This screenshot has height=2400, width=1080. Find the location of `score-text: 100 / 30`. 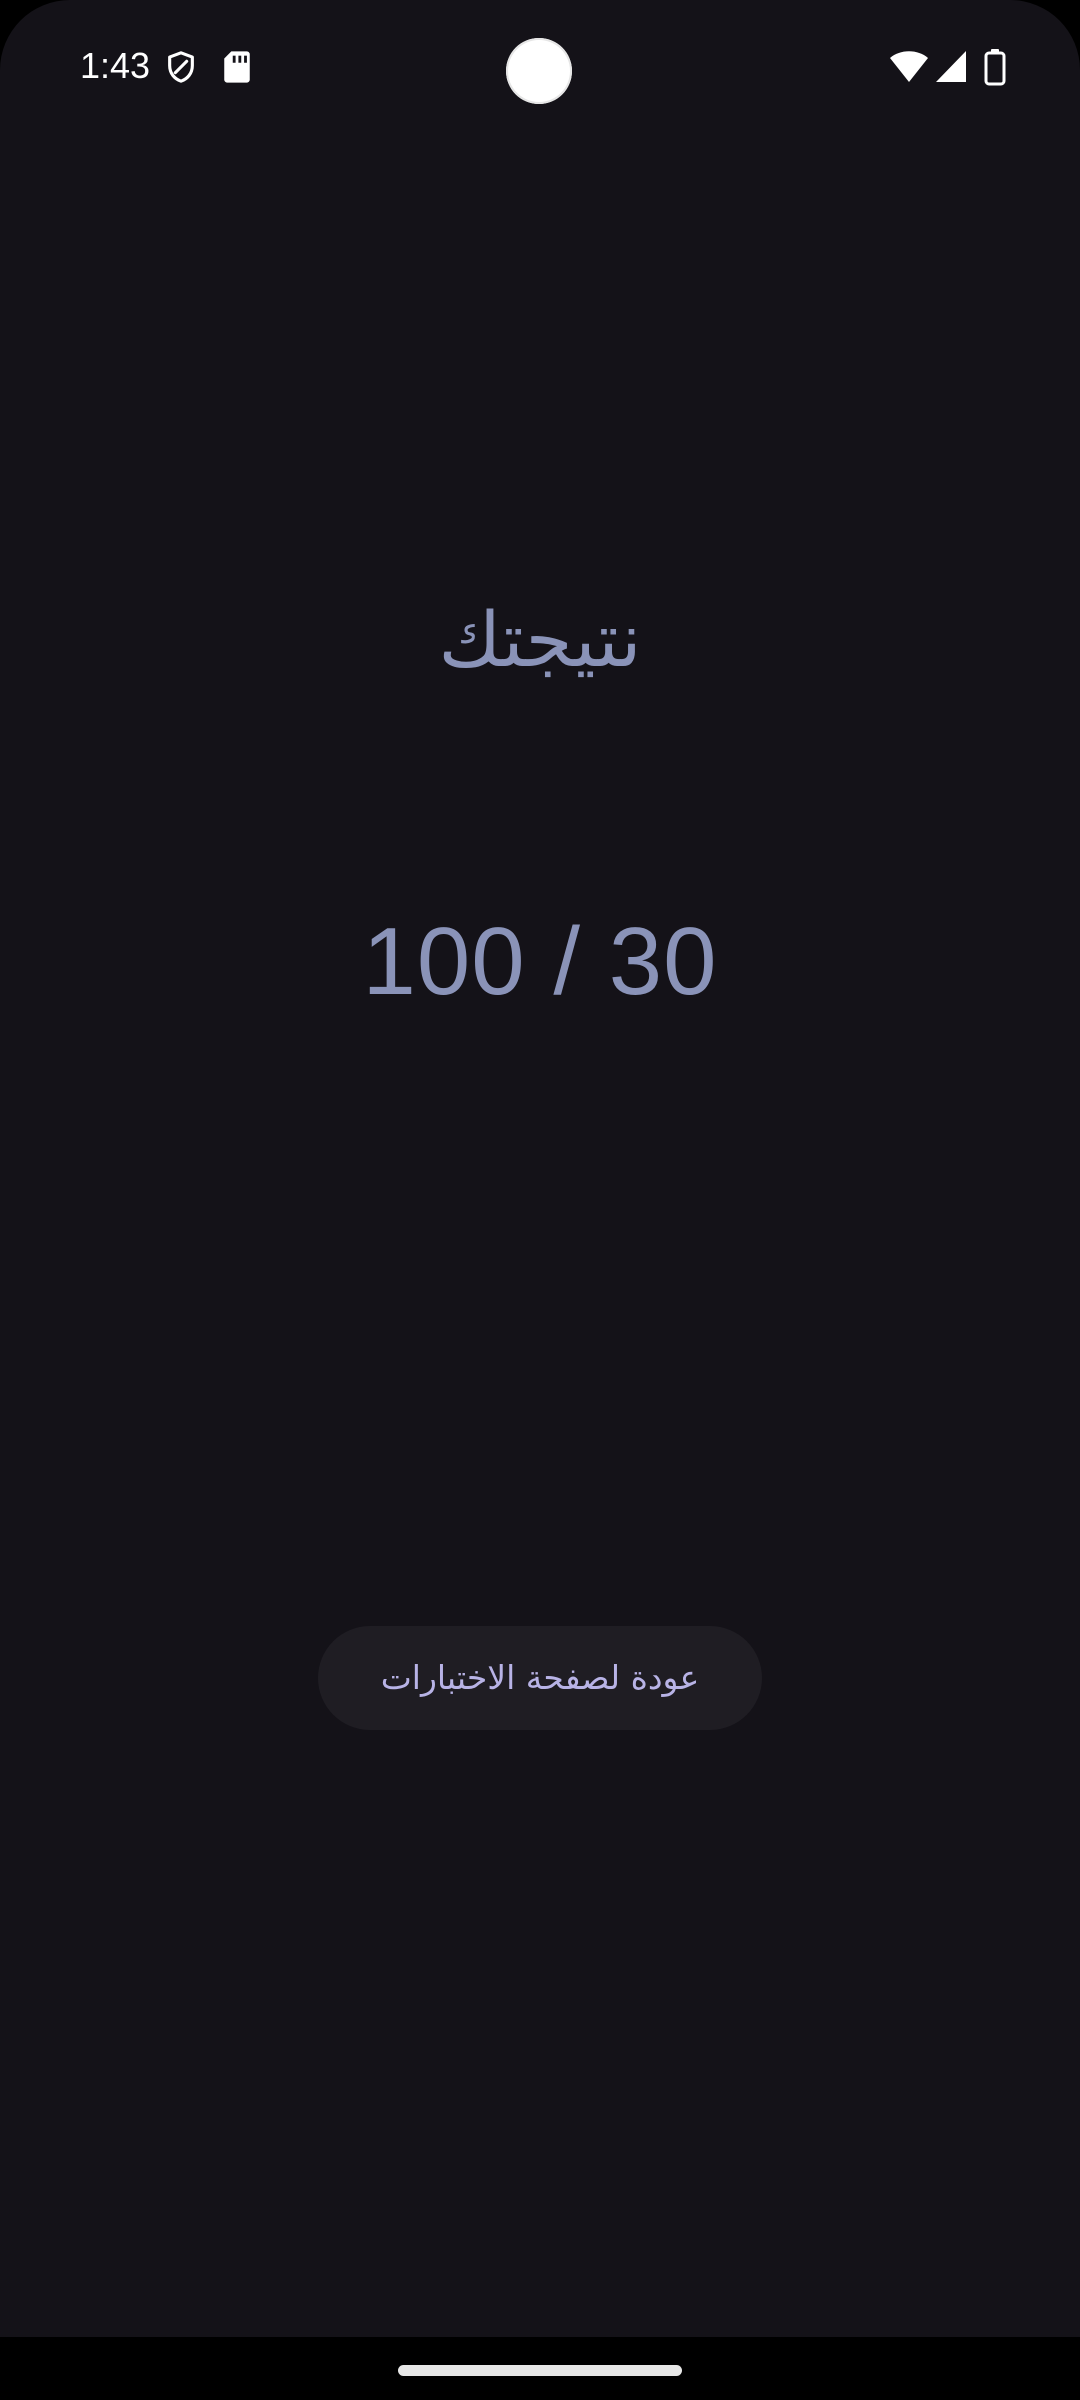

score-text: 100 / 30 is located at coordinates (540, 961).